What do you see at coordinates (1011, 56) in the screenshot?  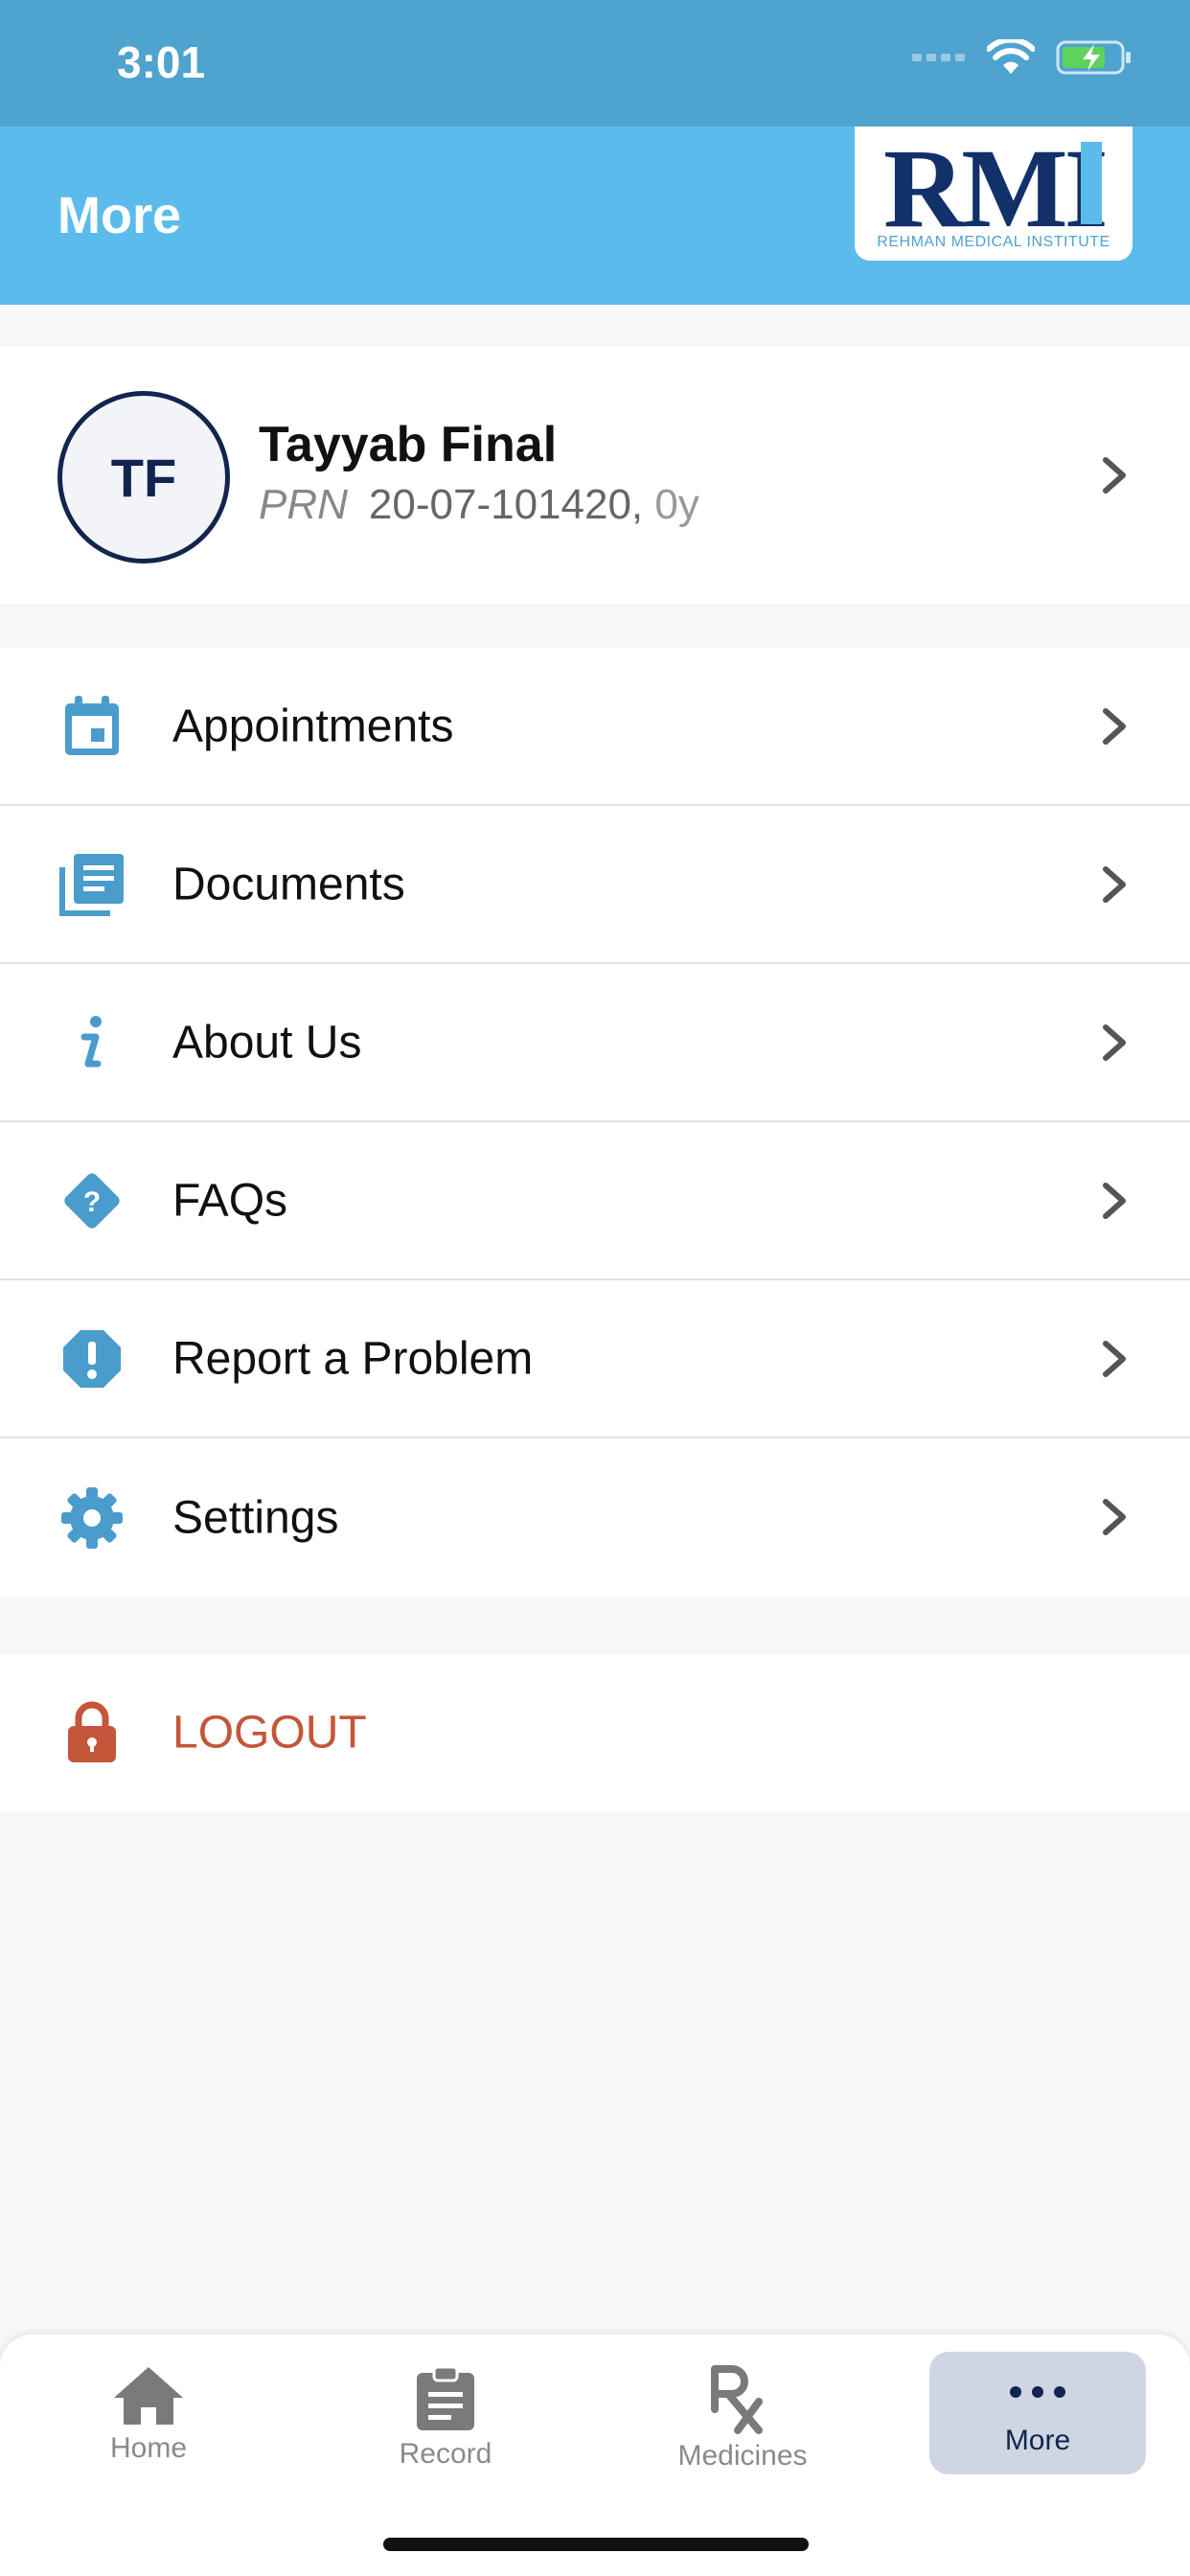 I see `wifi-icon` at bounding box center [1011, 56].